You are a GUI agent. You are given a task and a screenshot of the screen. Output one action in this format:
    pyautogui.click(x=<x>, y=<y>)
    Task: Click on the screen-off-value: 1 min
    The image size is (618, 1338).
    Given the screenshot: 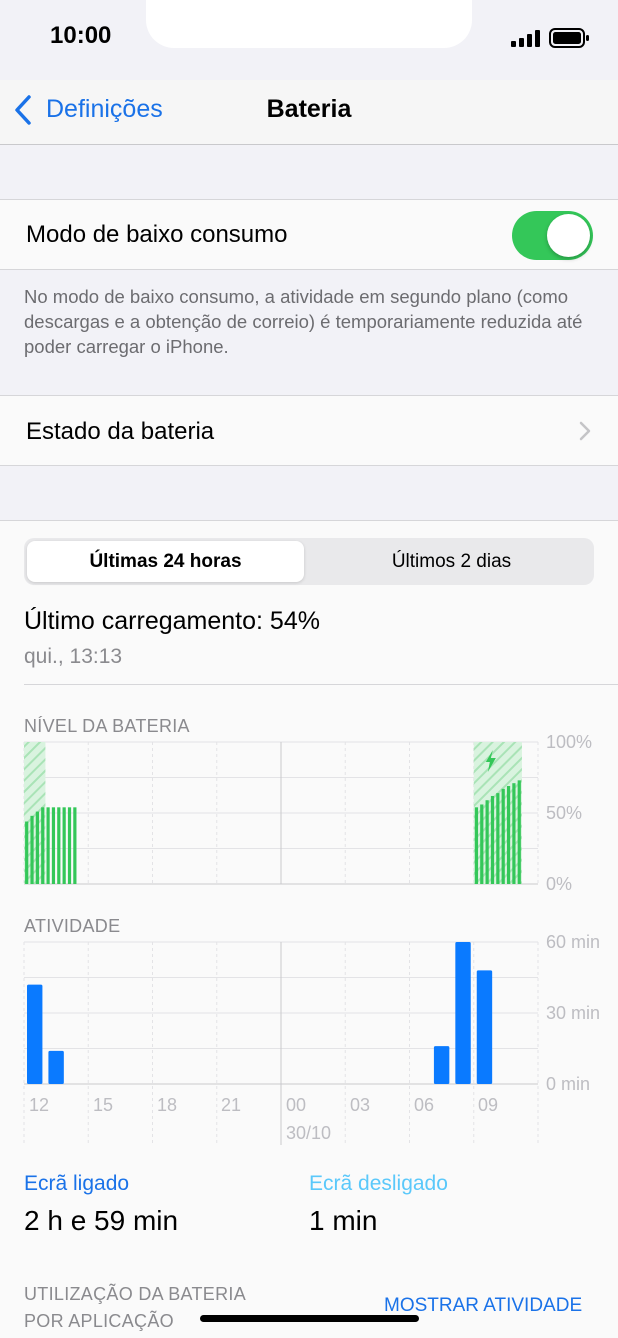 What is the action you would take?
    pyautogui.click(x=343, y=1220)
    